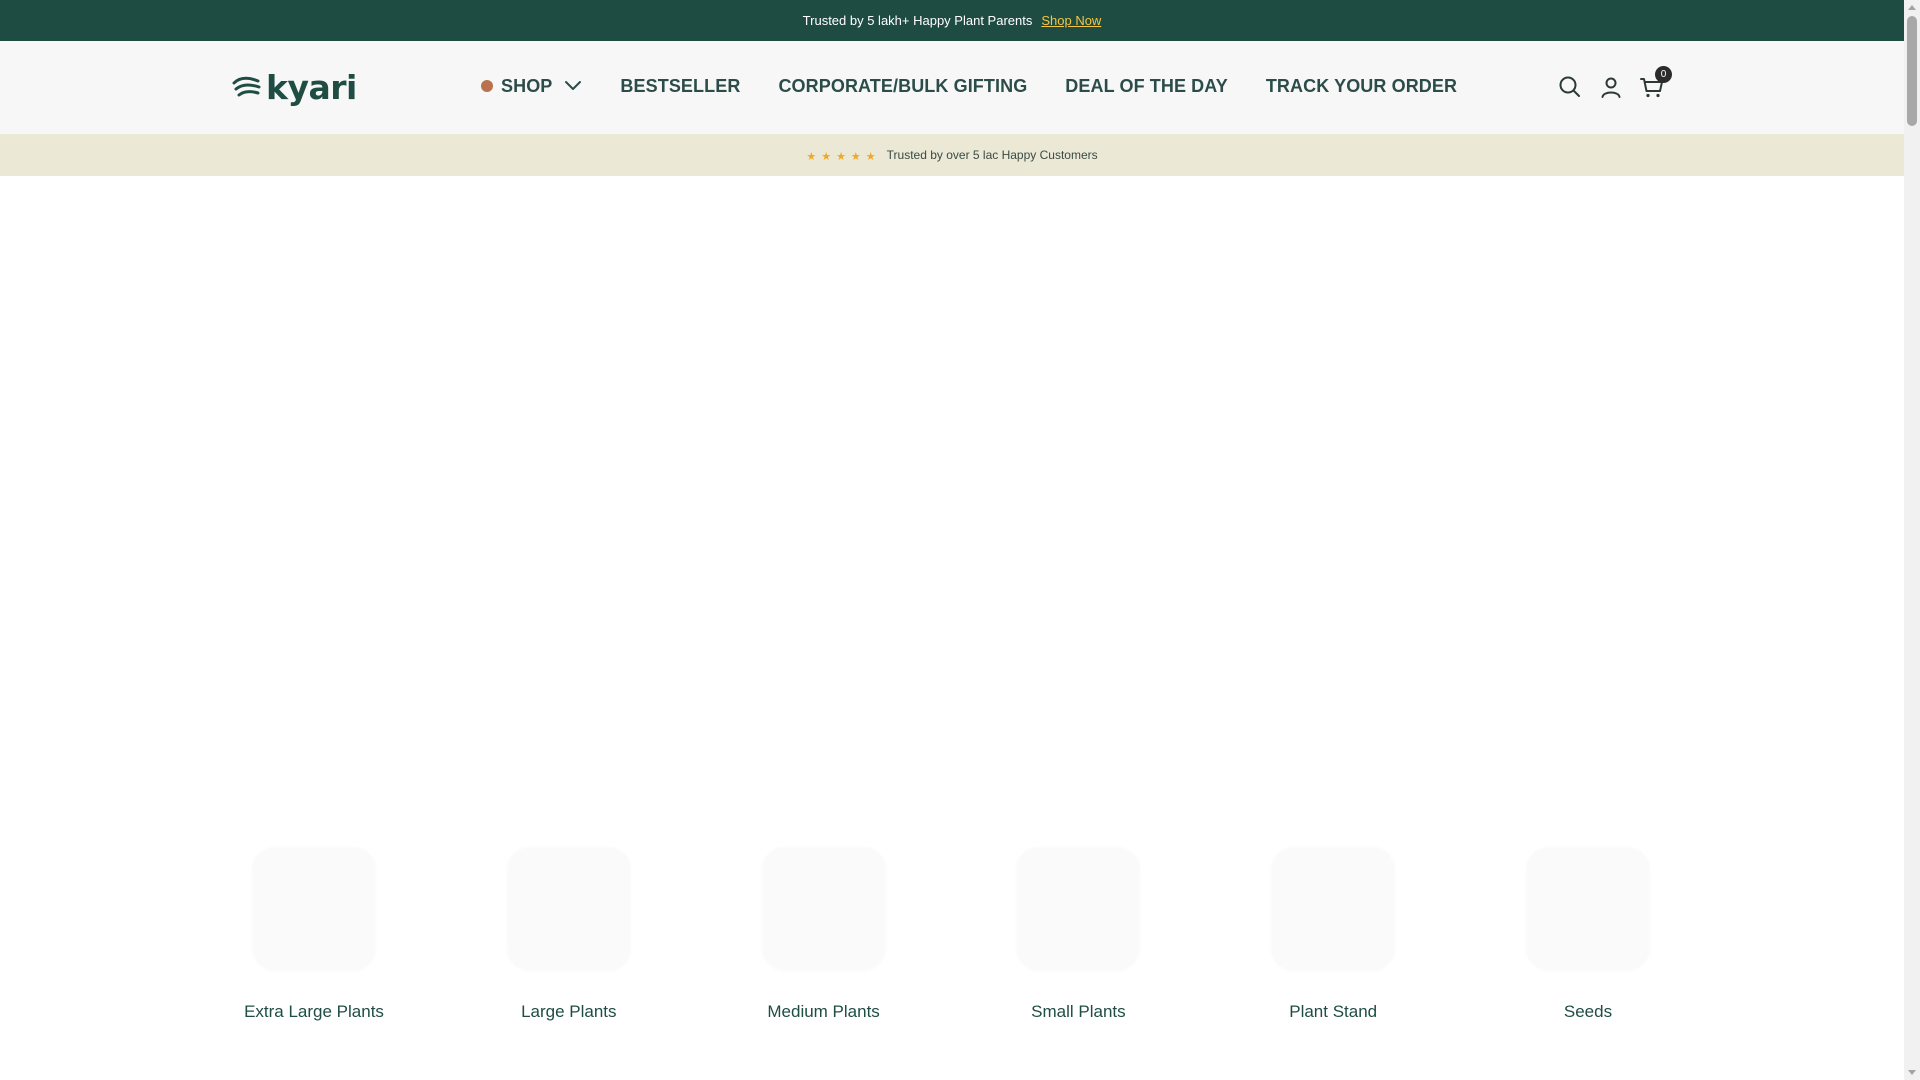 The height and width of the screenshot is (1080, 1920). I want to click on announcement-text: Trusted by 5 lakh+ Happy Plant Parents, so click(917, 20).